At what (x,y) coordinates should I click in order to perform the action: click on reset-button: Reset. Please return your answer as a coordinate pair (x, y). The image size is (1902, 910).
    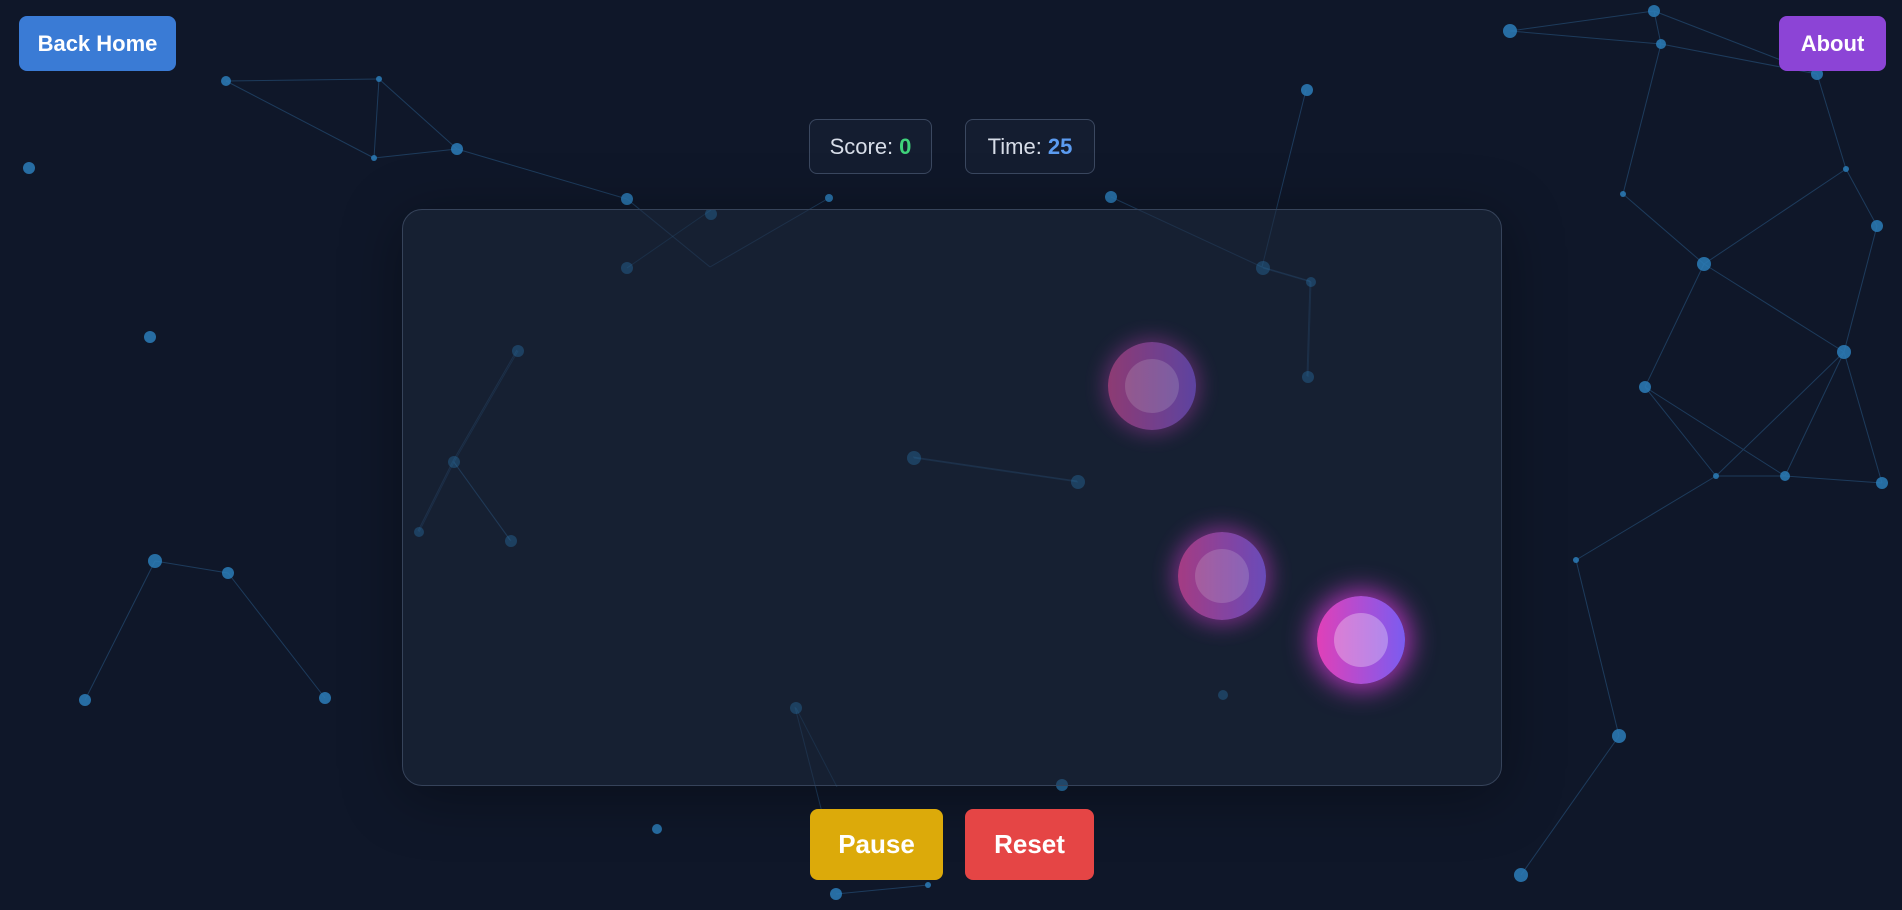
    Looking at the image, I should click on (1029, 844).